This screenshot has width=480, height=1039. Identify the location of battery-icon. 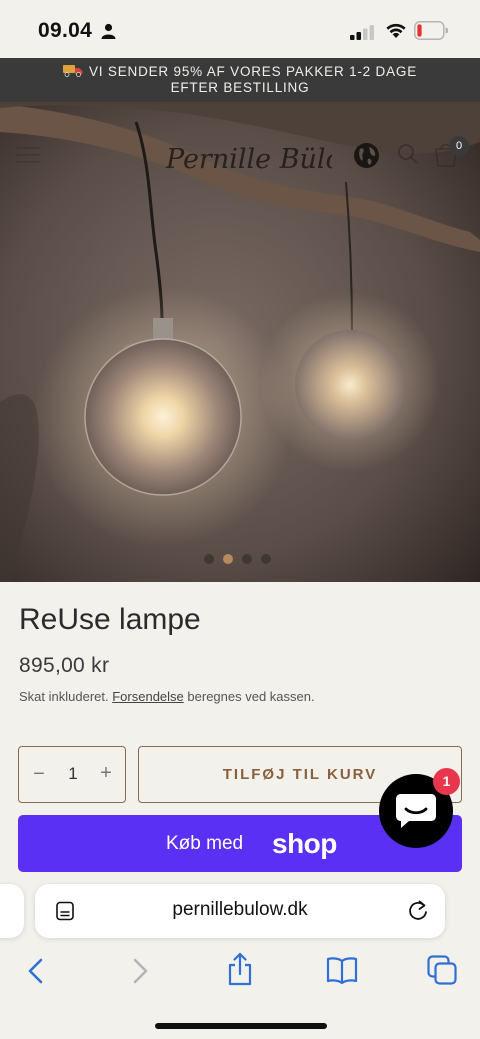
(431, 30).